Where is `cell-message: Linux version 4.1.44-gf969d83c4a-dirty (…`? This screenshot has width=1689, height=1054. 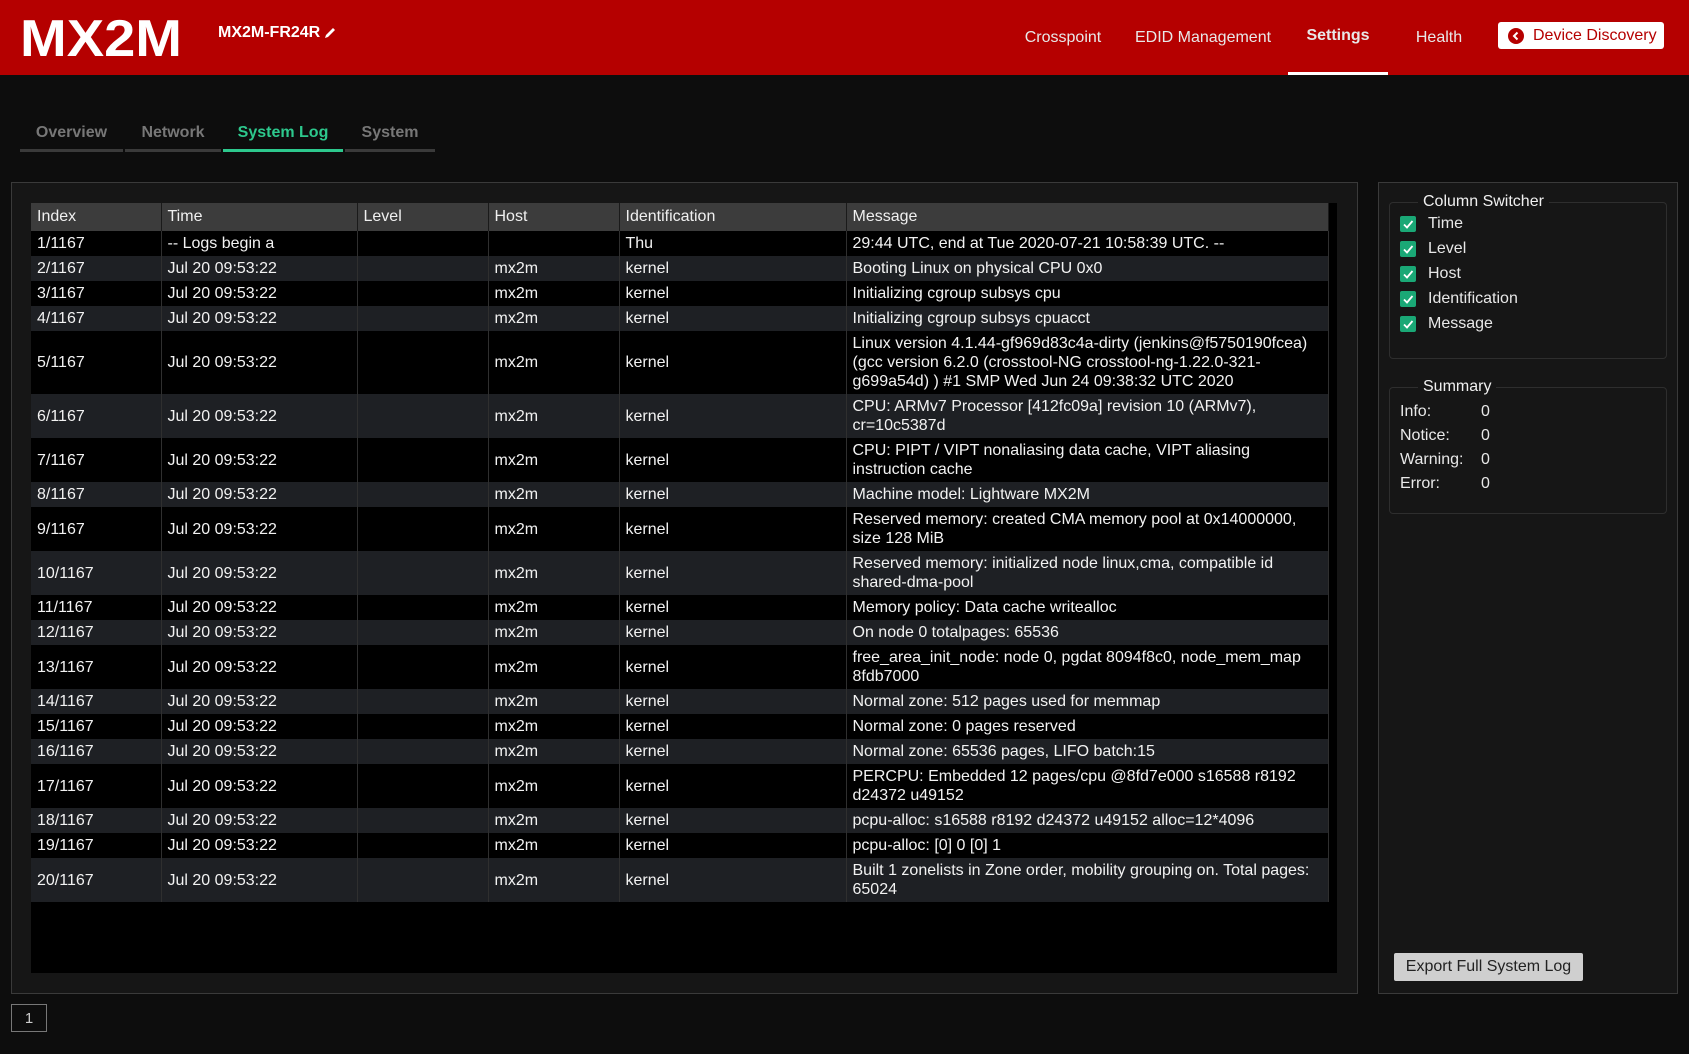
cell-message: Linux version 4.1.44-gf969d83c4a-dirty (… is located at coordinates (1087, 362).